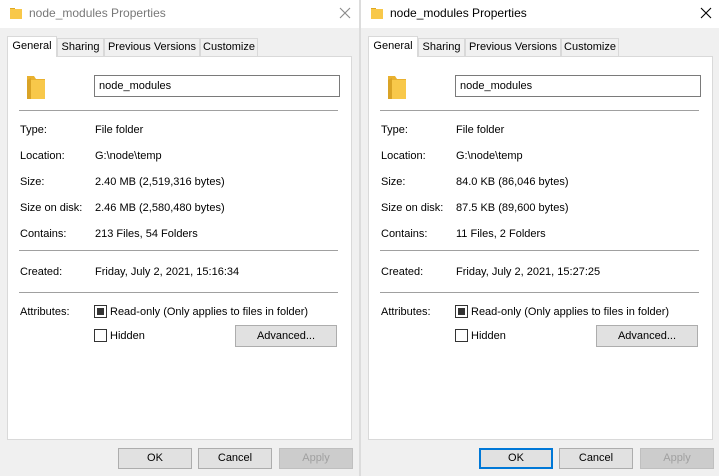 This screenshot has height=476, width=719. I want to click on size-on-disk-value: 2.46 MB (2,580,480 bytes), so click(160, 208).